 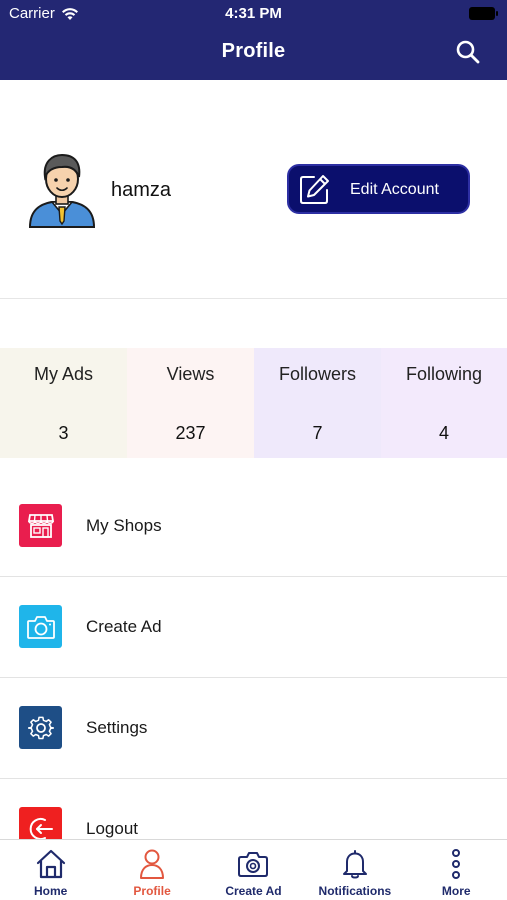 I want to click on home-icon, so click(x=50, y=864).